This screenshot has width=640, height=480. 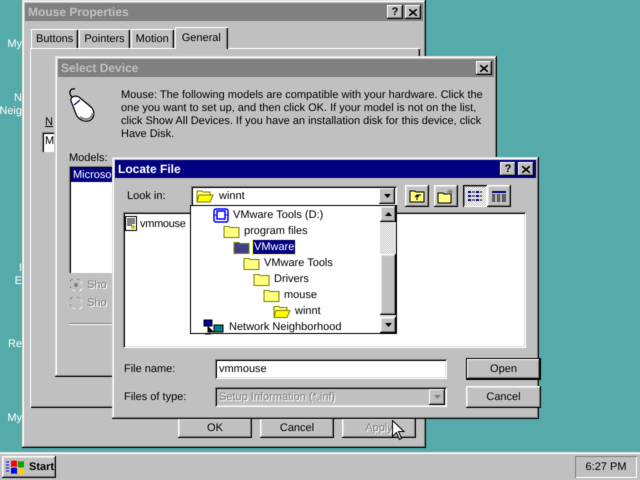 I want to click on desktop-icon-label: Neig, so click(x=11, y=111).